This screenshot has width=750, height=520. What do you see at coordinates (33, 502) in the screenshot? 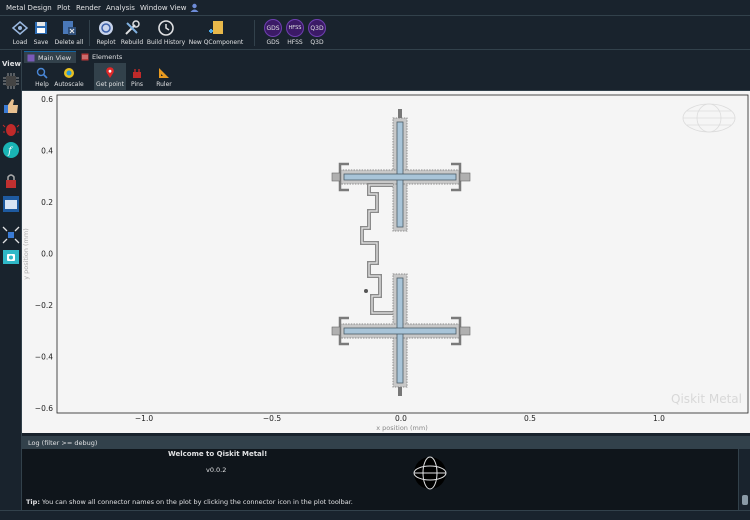
I see `log-tip-label: Tip:` at bounding box center [33, 502].